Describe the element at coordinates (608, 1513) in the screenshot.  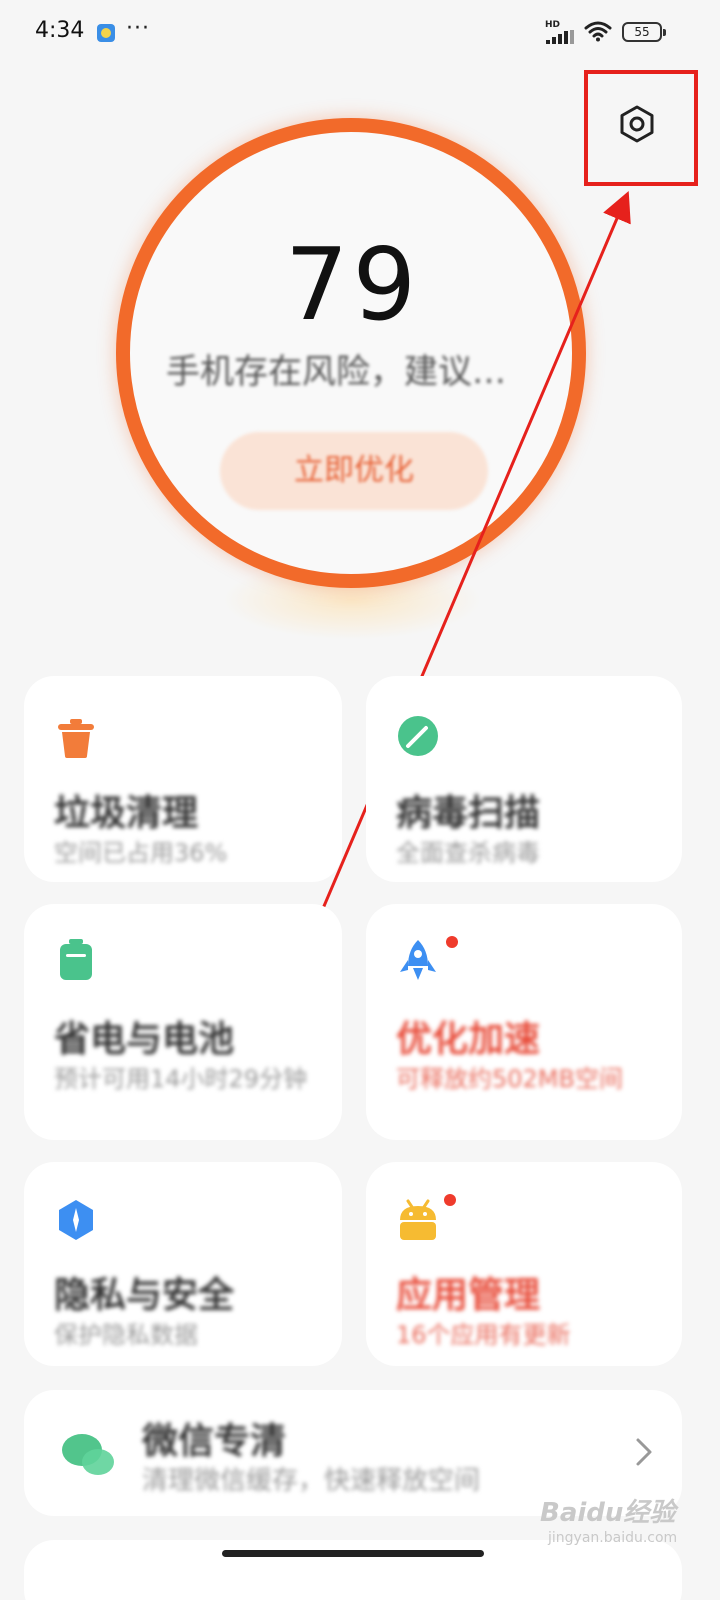
I see `watermark-brand: Baidu经验` at that location.